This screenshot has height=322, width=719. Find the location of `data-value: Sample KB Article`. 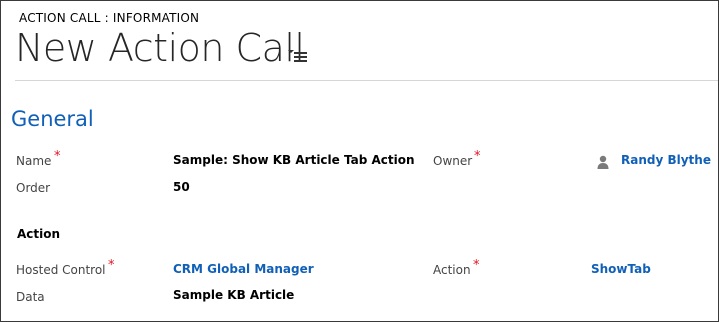

data-value: Sample KB Article is located at coordinates (233, 295).